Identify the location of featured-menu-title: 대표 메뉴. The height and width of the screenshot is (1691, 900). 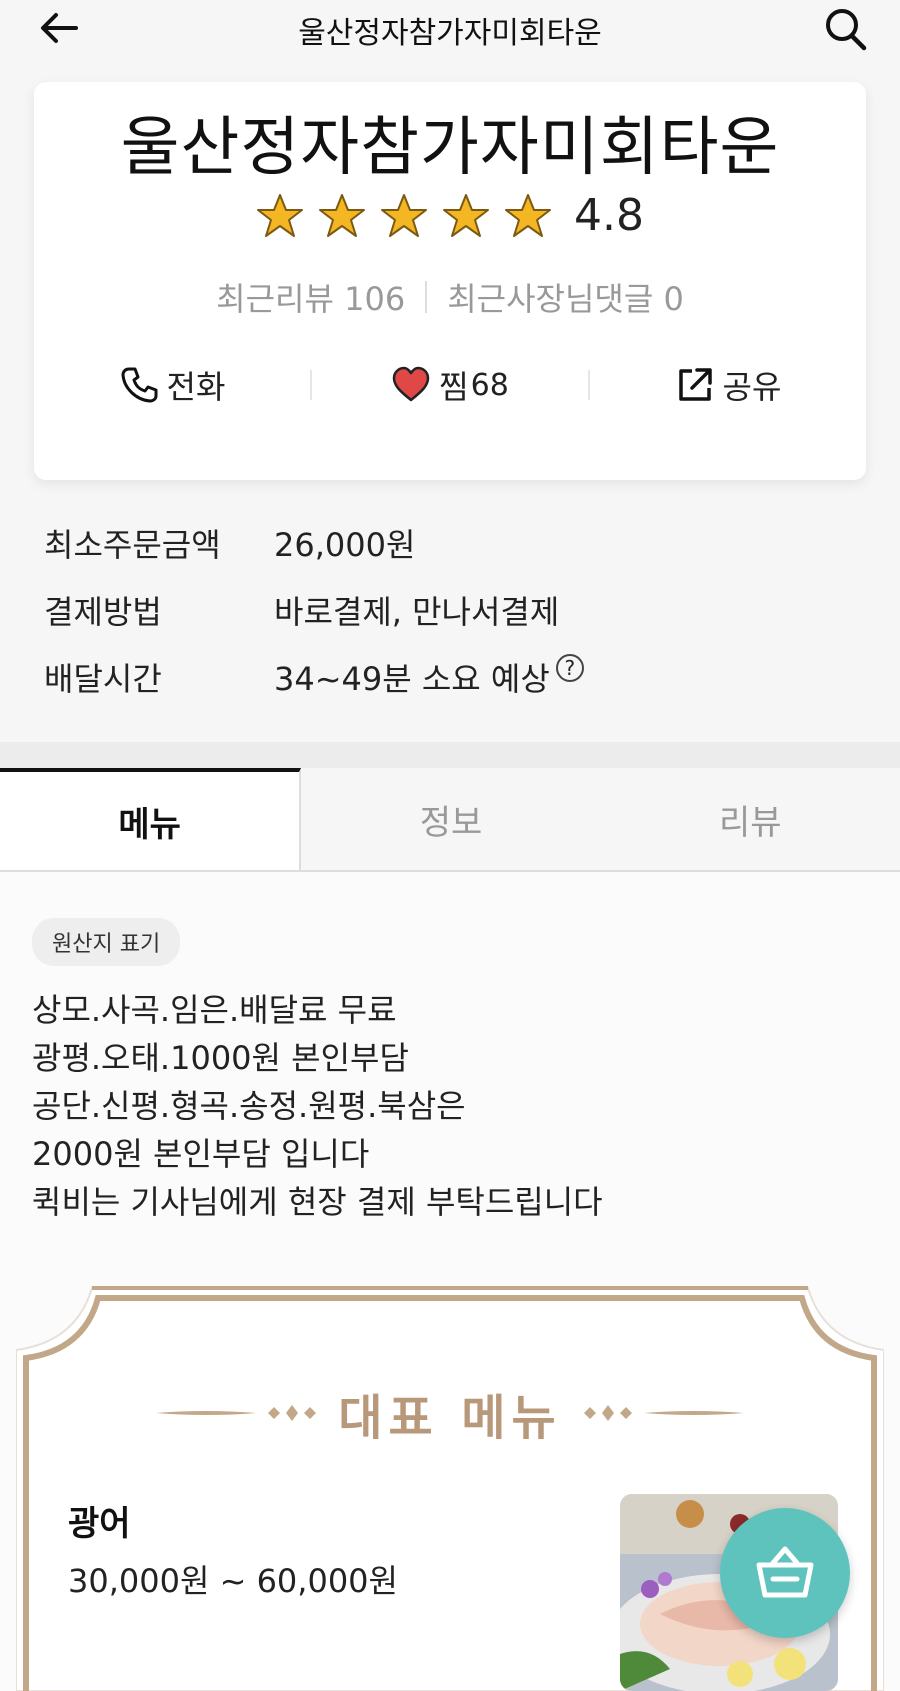
(450, 1413).